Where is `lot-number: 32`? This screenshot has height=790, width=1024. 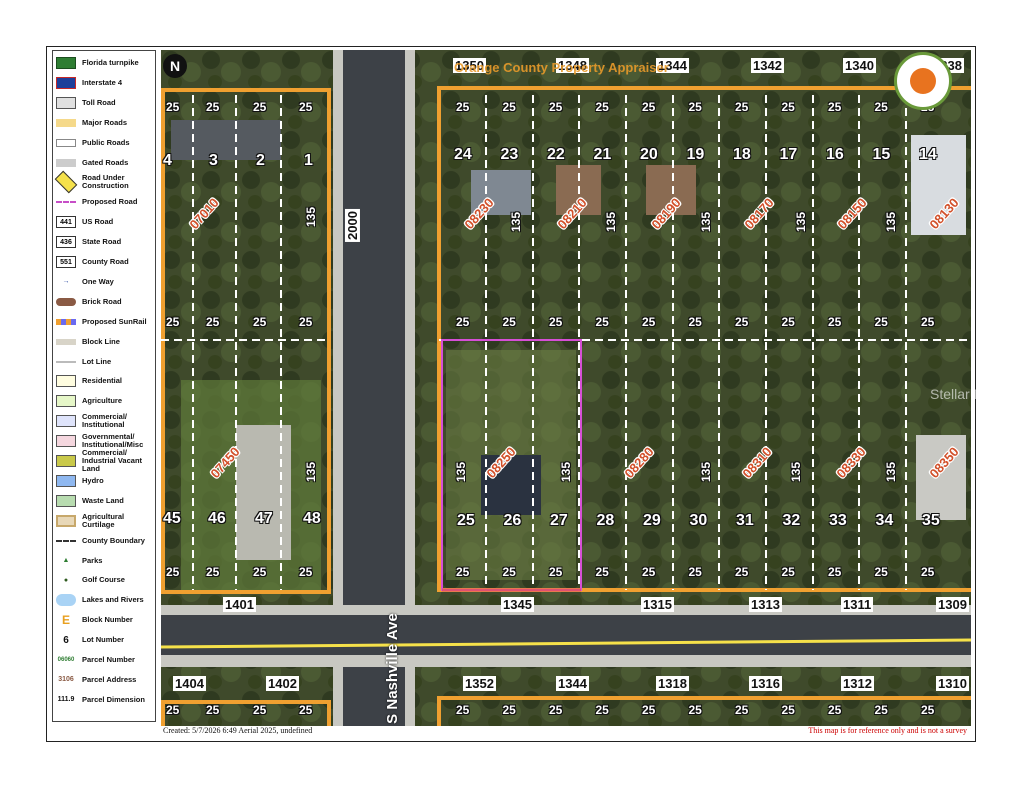
lot-number: 32 is located at coordinates (791, 520).